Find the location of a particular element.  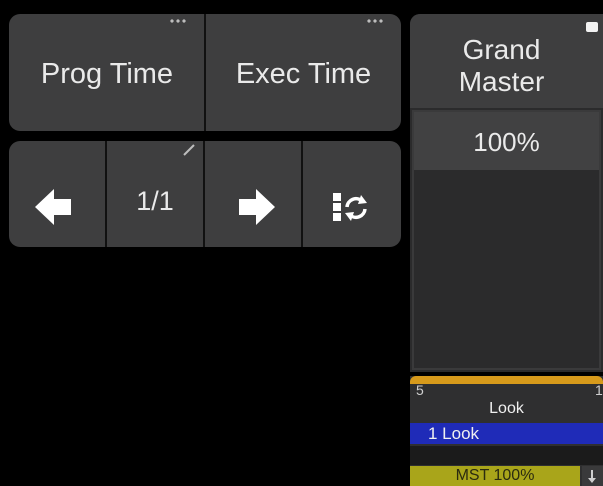

prog-time-button: Prog Time is located at coordinates (107, 72).